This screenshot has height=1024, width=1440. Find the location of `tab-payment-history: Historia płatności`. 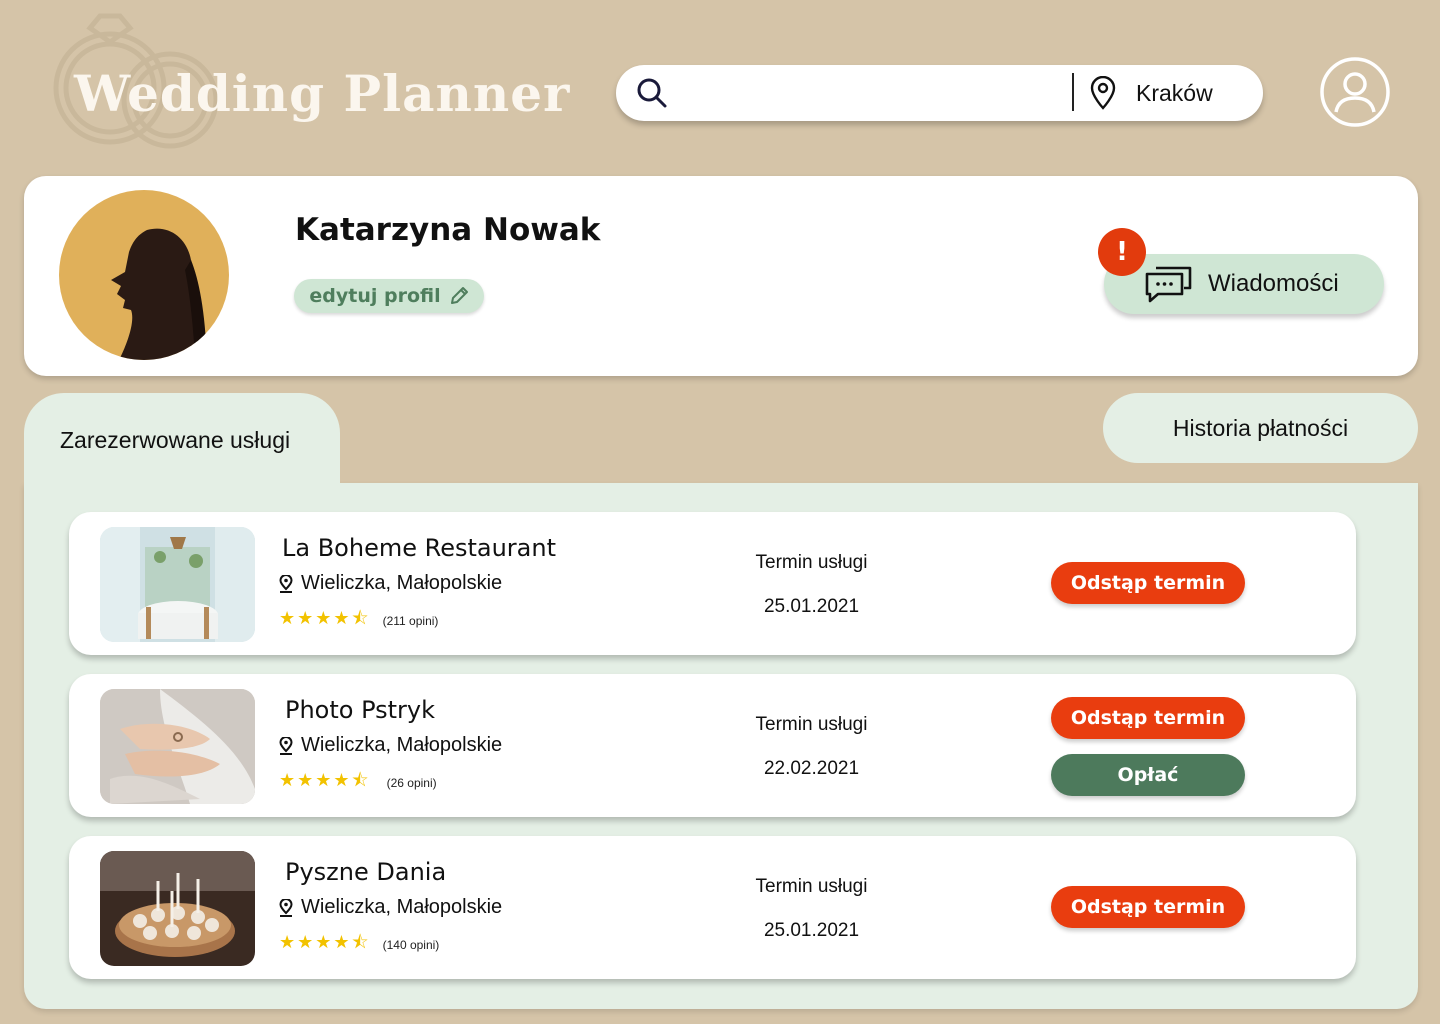

tab-payment-history: Historia płatności is located at coordinates (1260, 428).